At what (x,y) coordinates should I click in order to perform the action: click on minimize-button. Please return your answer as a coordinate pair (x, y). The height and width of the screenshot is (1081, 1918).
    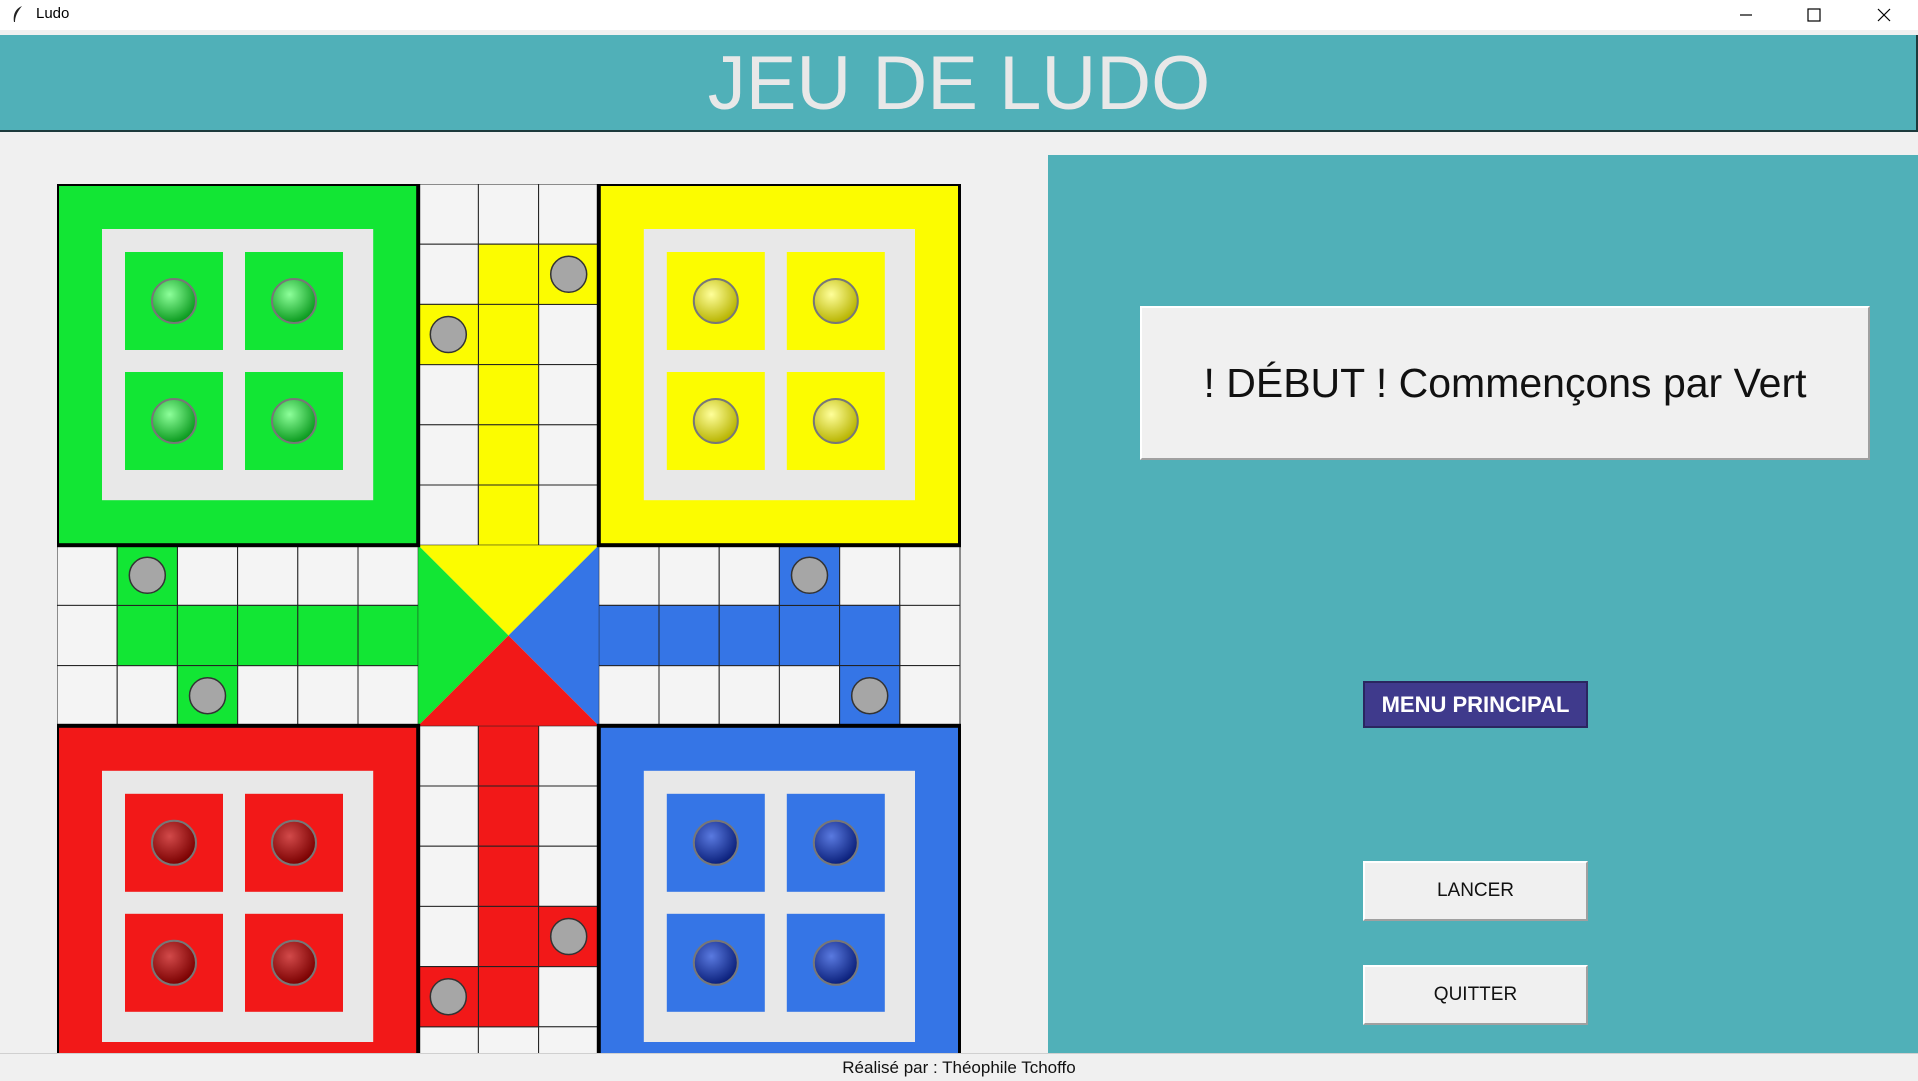
    Looking at the image, I should click on (1746, 15).